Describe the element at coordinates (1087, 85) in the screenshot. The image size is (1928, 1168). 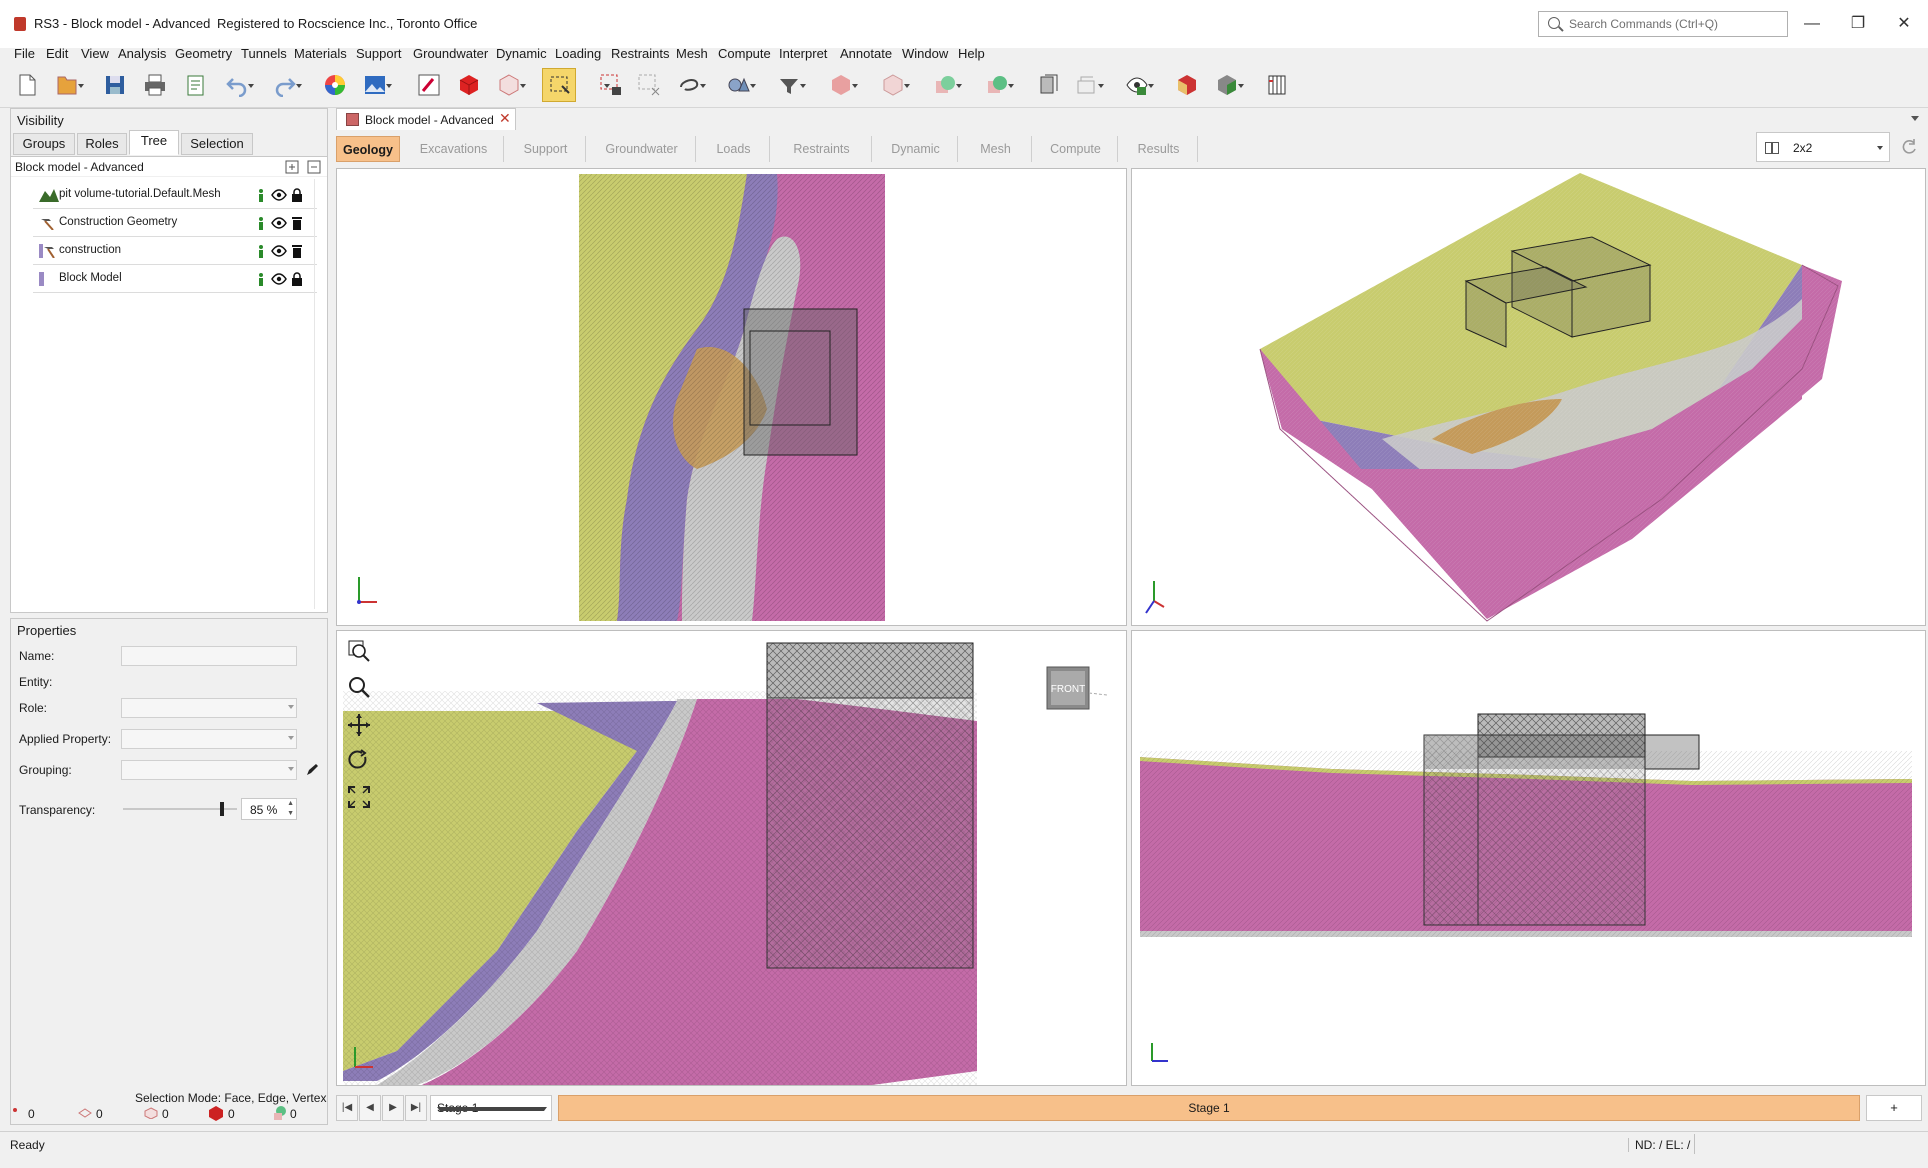
I see `section-button` at that location.